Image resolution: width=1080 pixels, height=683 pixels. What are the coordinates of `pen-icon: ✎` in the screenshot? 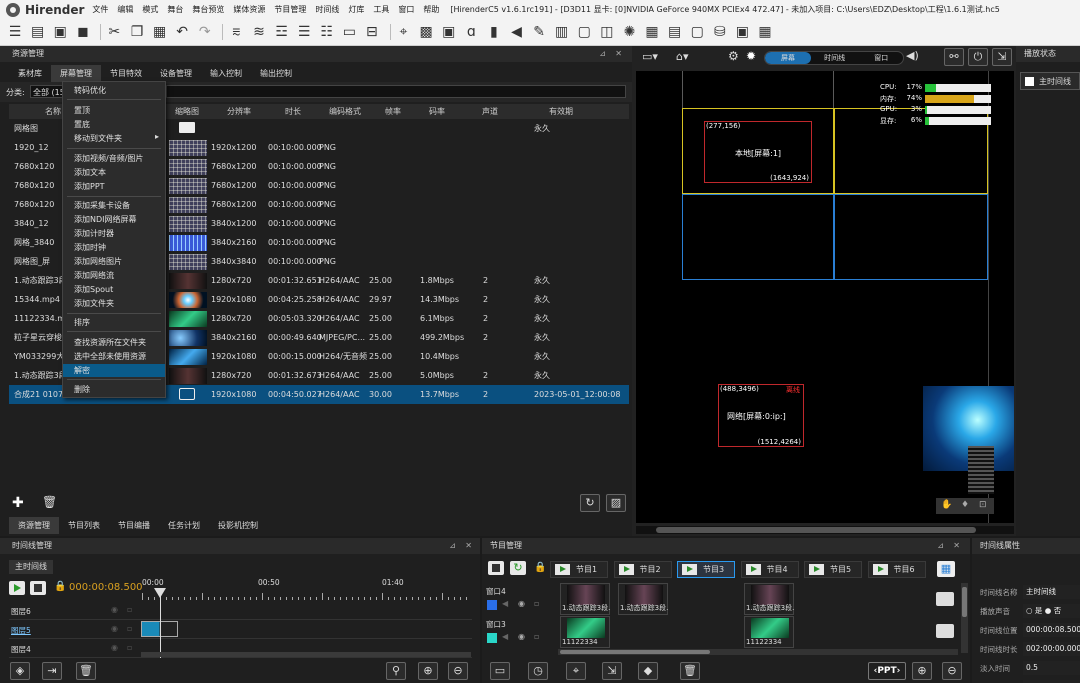 It's located at (539, 32).